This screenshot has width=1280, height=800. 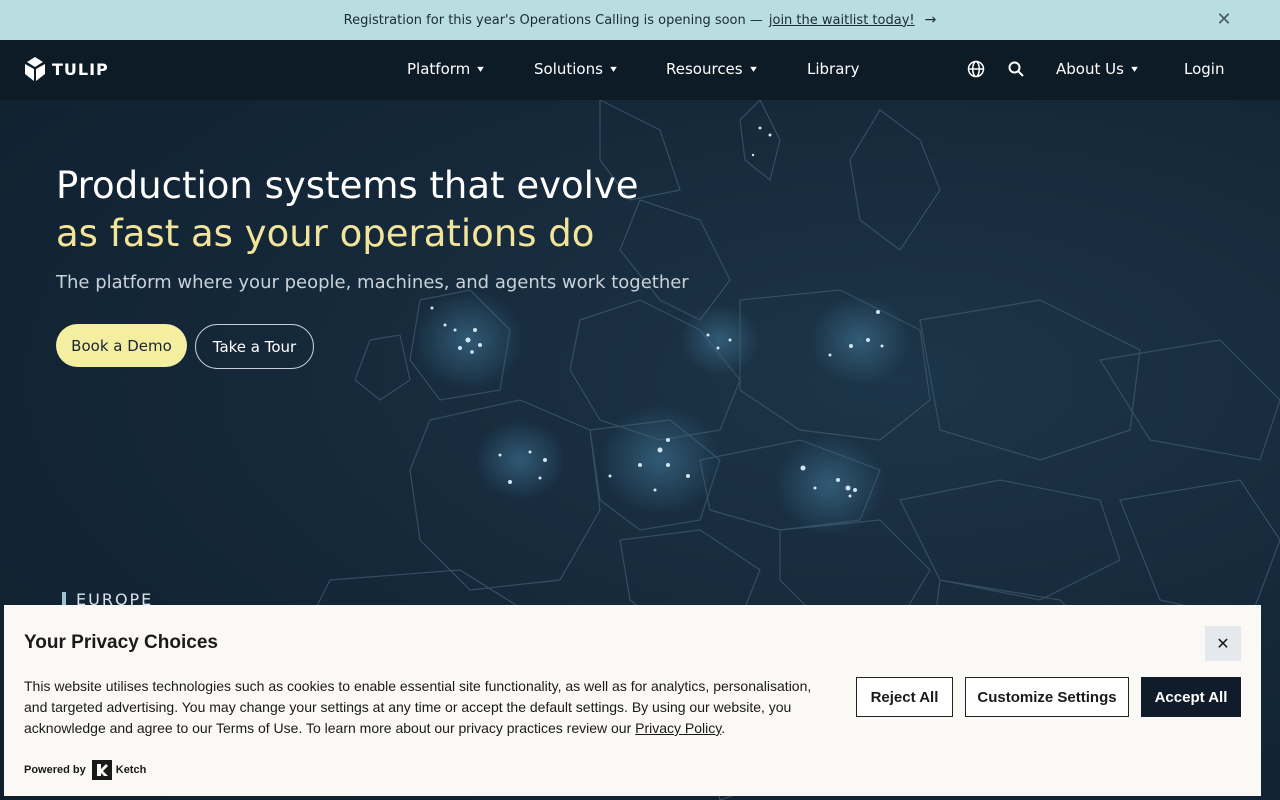 What do you see at coordinates (704, 69) in the screenshot?
I see `nav-resources-label: Resources` at bounding box center [704, 69].